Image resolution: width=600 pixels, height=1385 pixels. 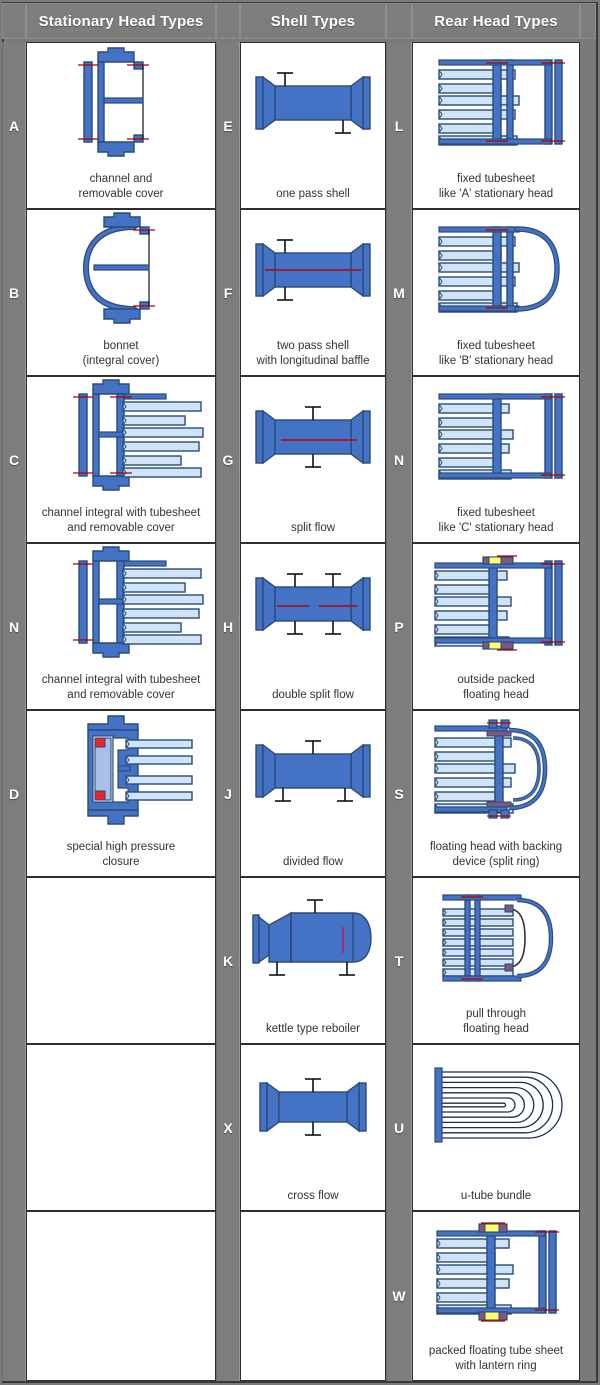 I want to click on diagram-u-tube-bundle, so click(x=496, y=1104).